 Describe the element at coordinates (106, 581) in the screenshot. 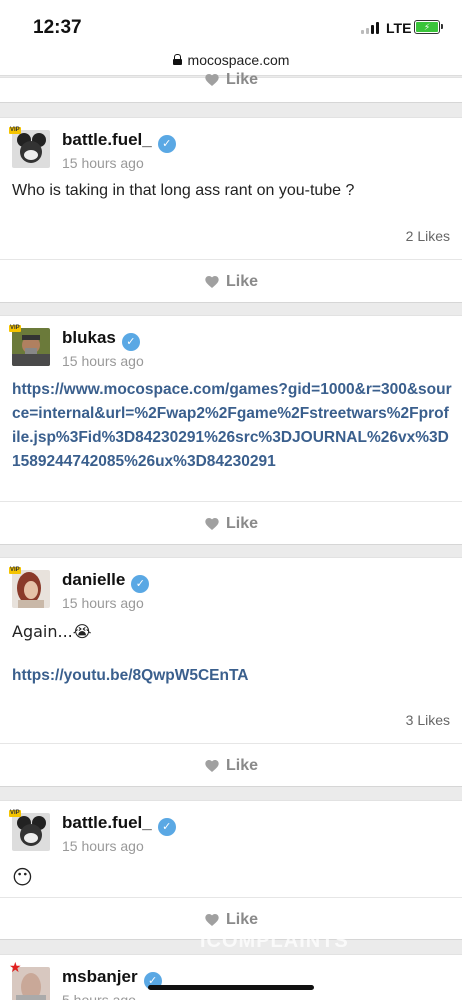

I see `username: danielle ✓` at that location.